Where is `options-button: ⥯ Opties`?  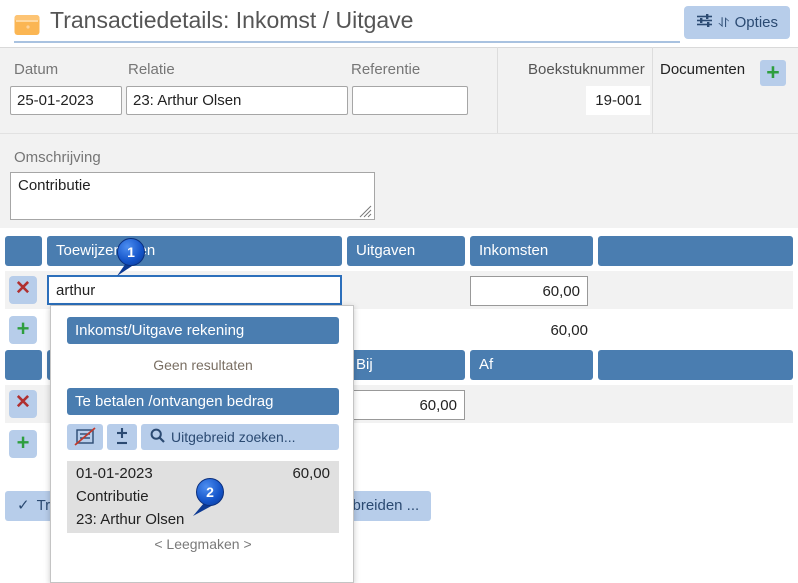 options-button: ⥯ Opties is located at coordinates (736, 22).